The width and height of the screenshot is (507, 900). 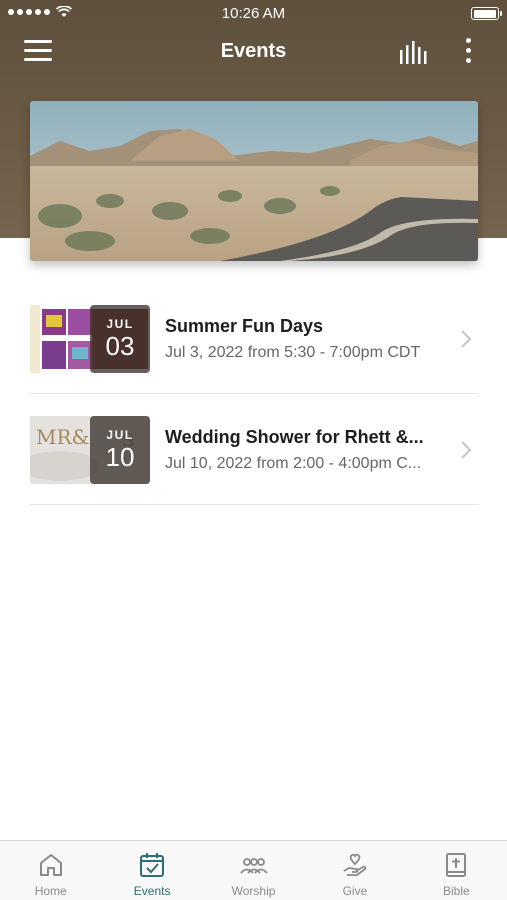 I want to click on svg-text: MR&, so click(x=62, y=437).